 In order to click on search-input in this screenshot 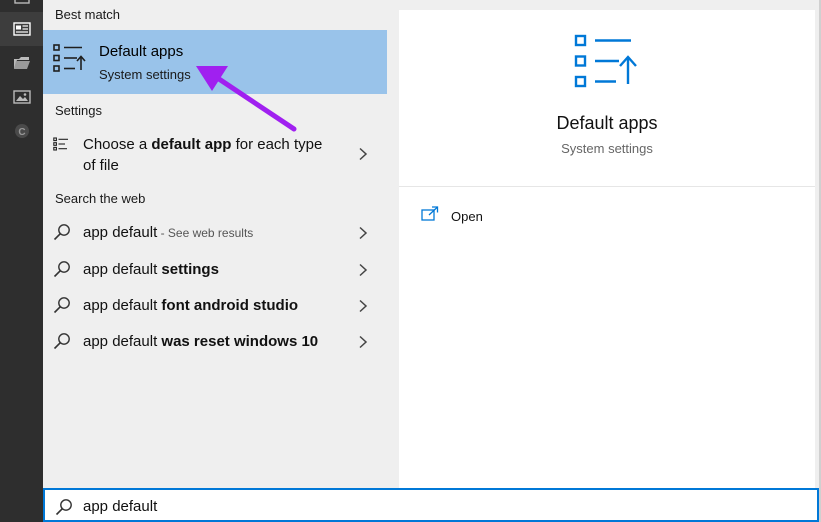, I will do `click(383, 506)`.